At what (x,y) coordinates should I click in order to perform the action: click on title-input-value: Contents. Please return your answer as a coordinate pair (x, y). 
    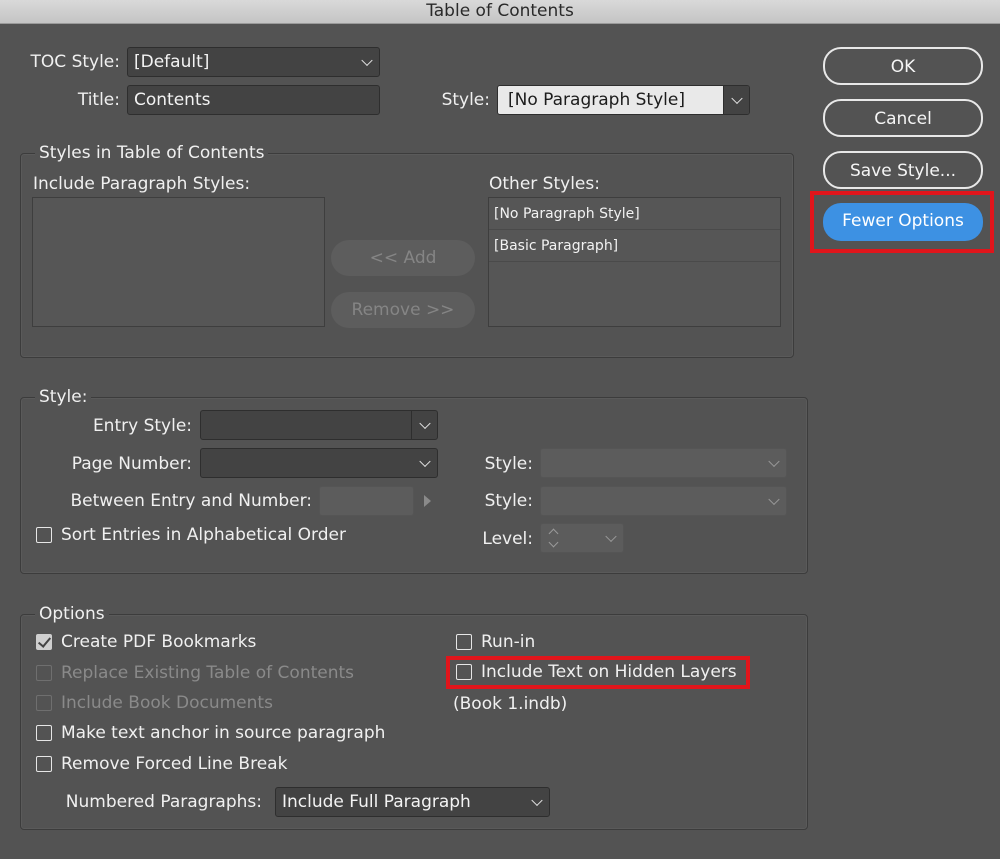
    Looking at the image, I should click on (172, 100).